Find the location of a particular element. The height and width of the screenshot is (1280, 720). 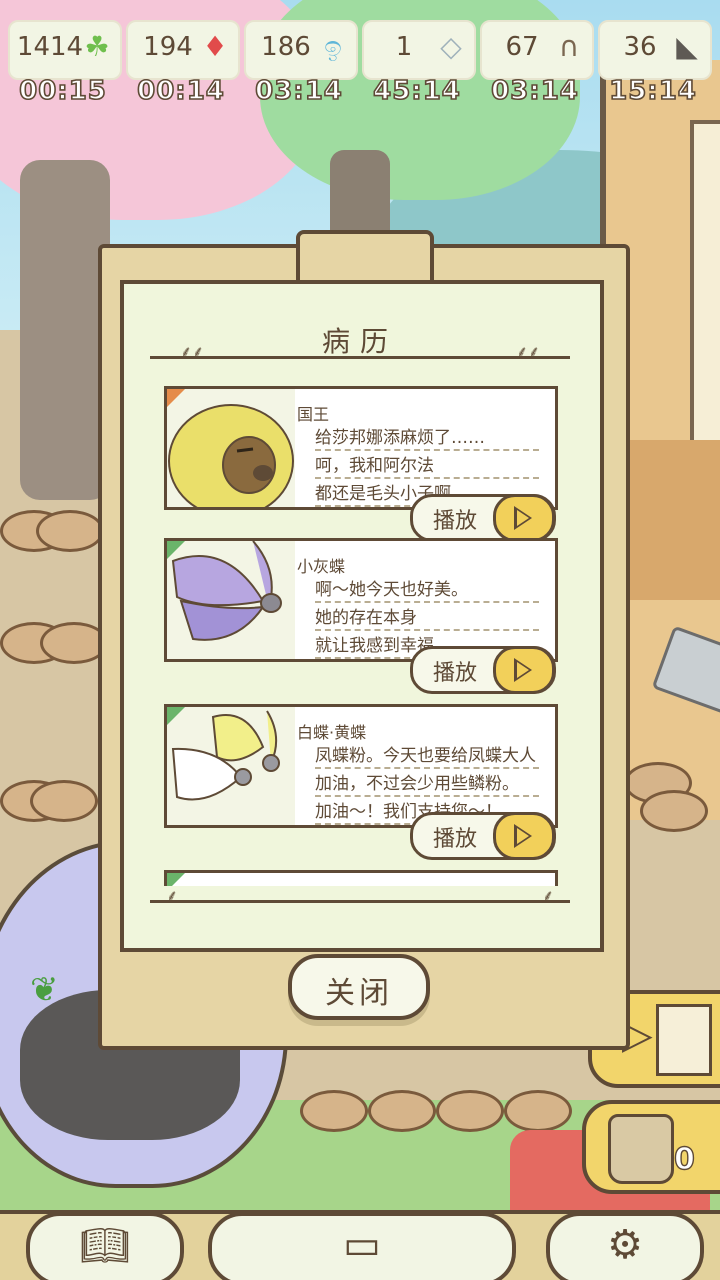

record-name: 白蝶·黄蝶 is located at coordinates (332, 732).